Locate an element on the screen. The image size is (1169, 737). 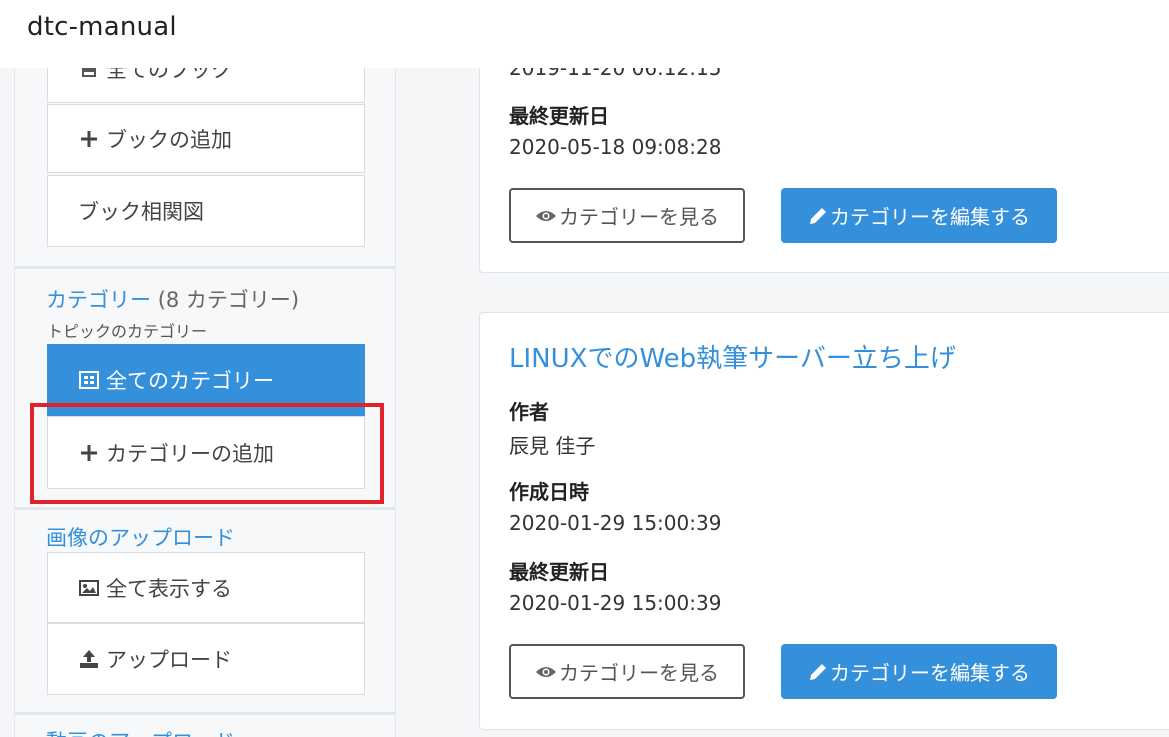
sidebar-item-all-categories: 全てのカテゴリー is located at coordinates (206, 380).